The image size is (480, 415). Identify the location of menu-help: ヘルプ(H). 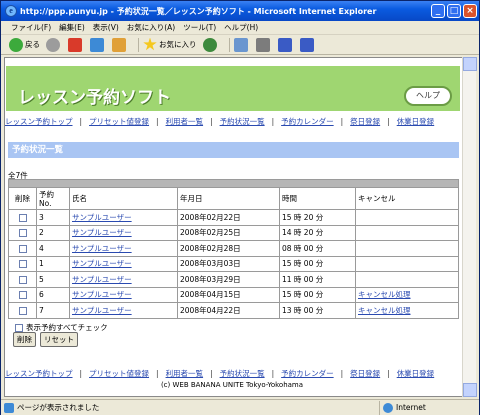
(241, 27).